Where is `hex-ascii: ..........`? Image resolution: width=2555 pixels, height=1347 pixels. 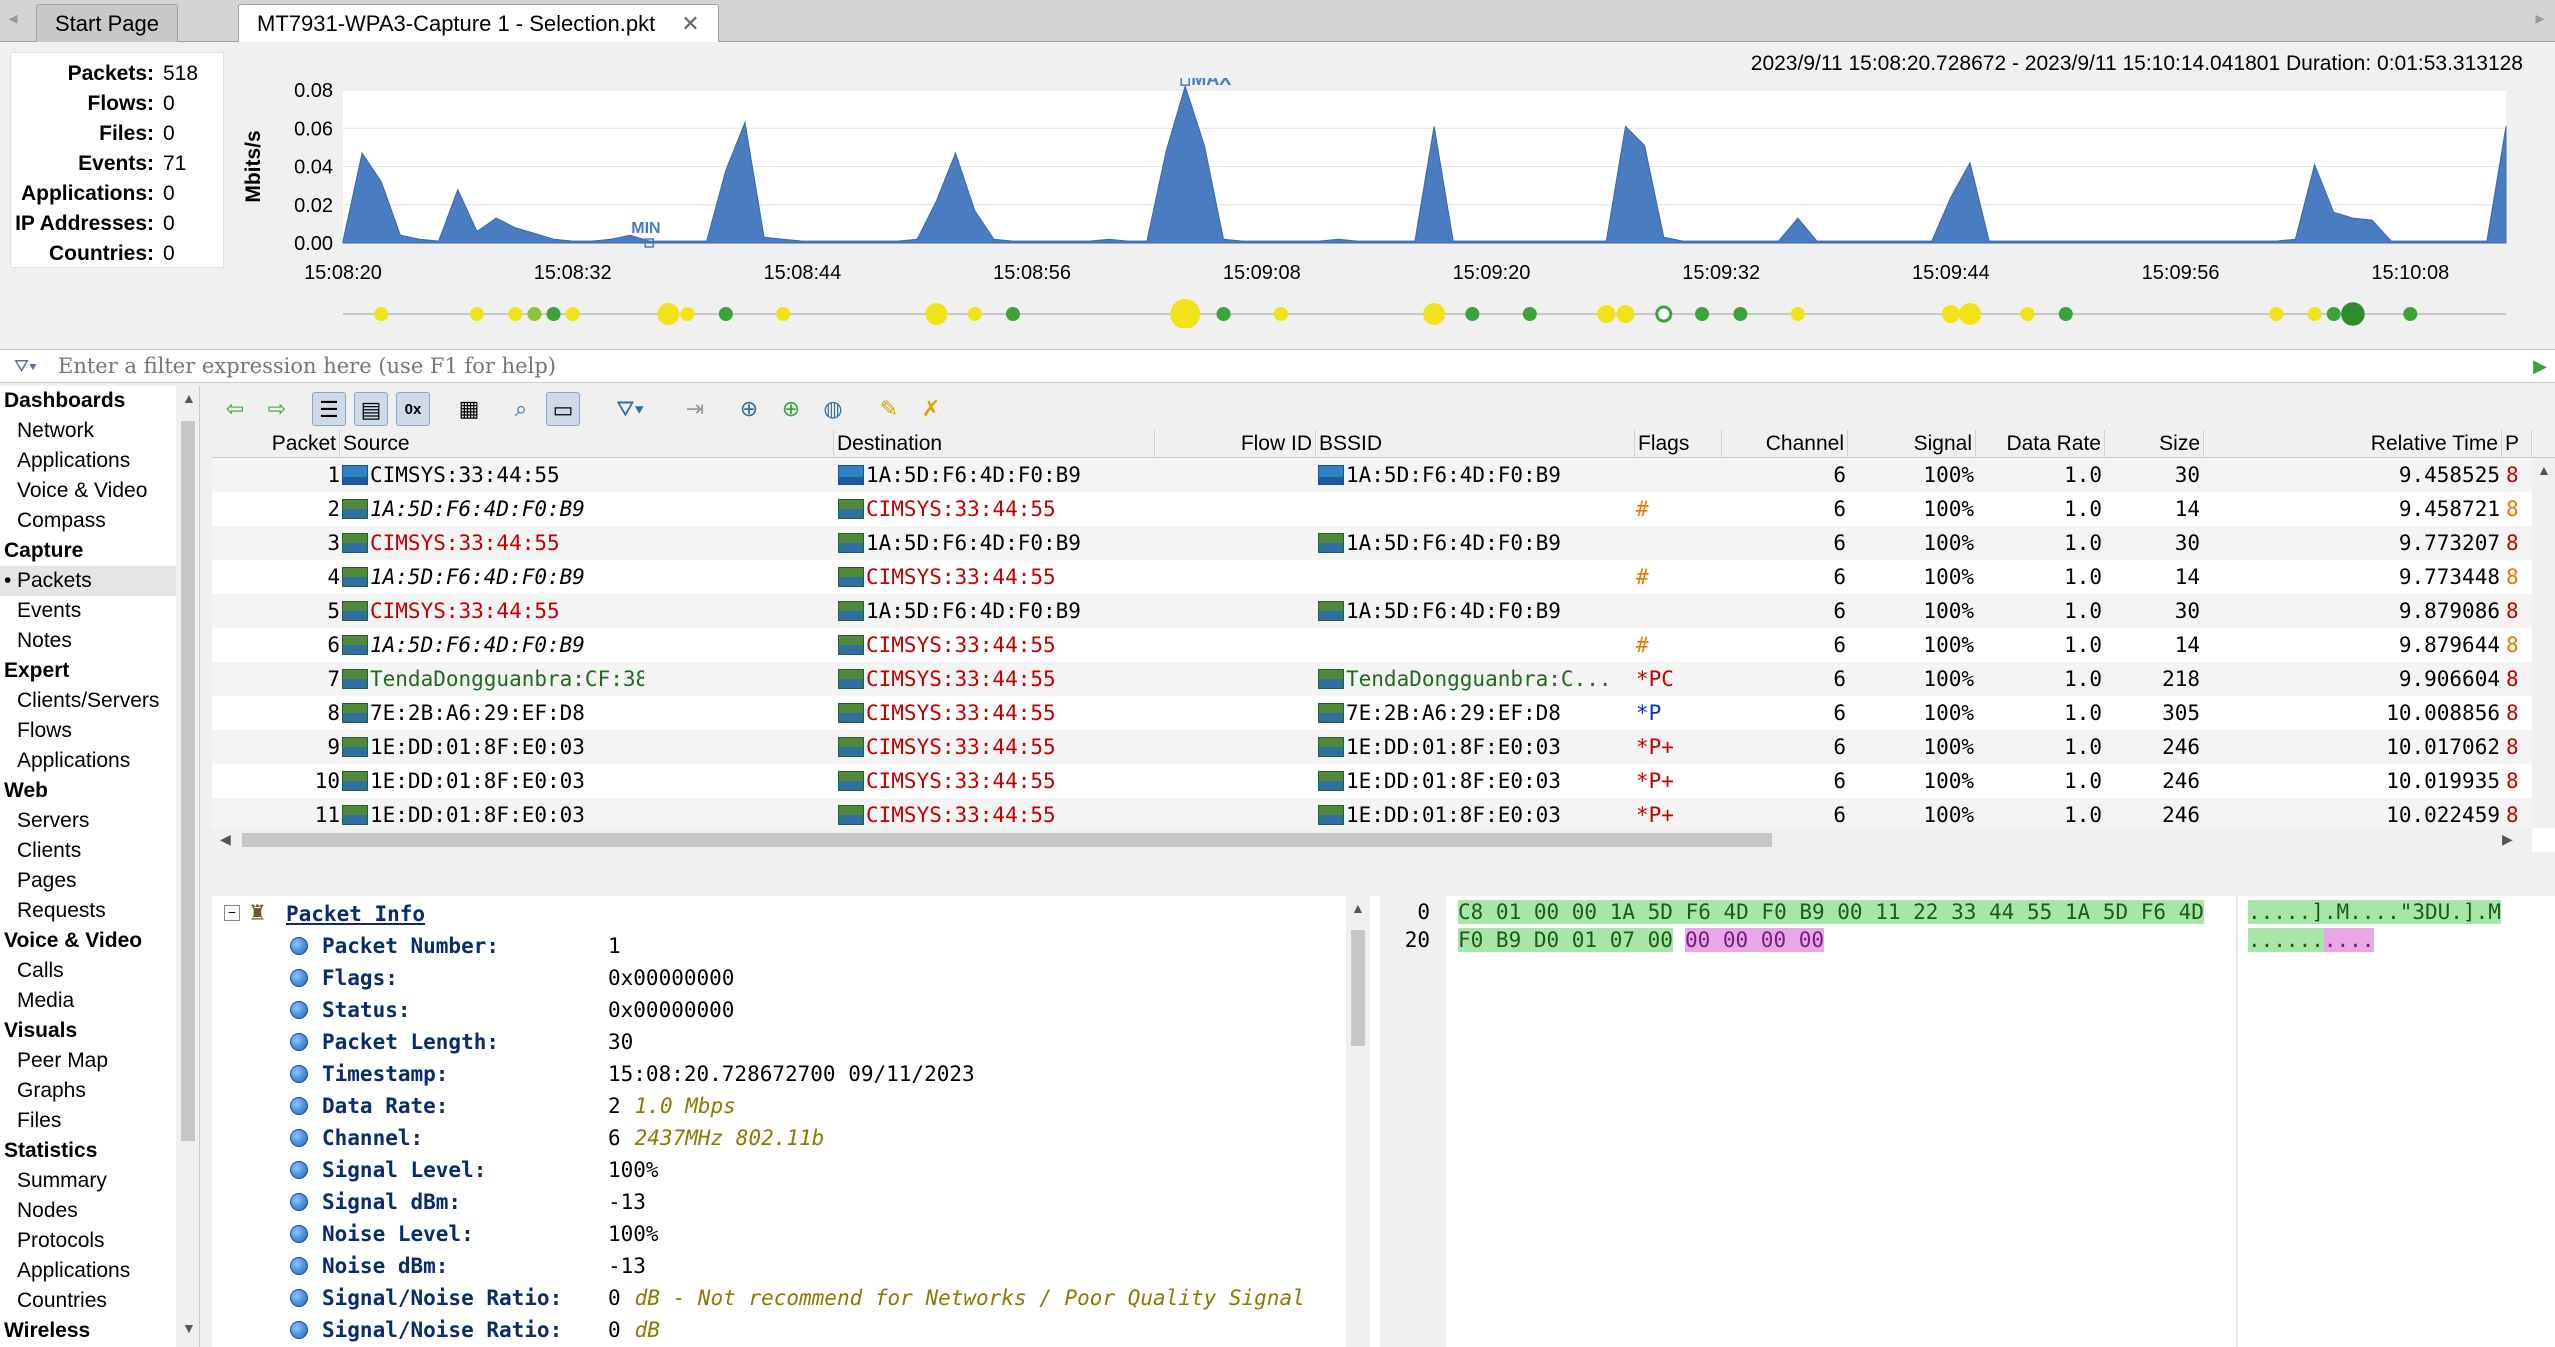
hex-ascii: .......... is located at coordinates (2311, 940).